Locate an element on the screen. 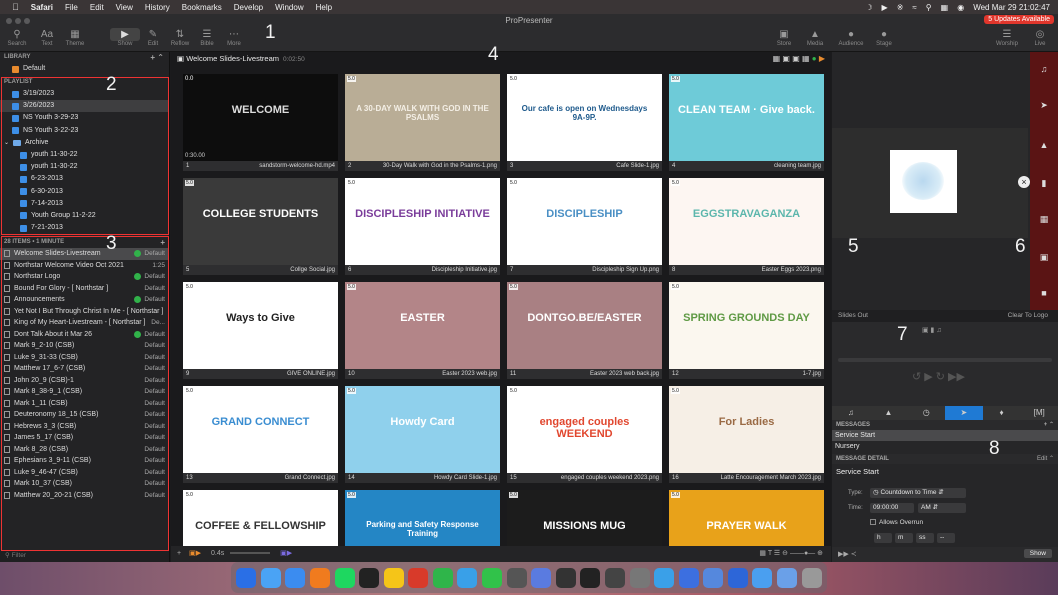 This screenshot has height=595, width=1058. menu-edit: Edit is located at coordinates (97, 7).